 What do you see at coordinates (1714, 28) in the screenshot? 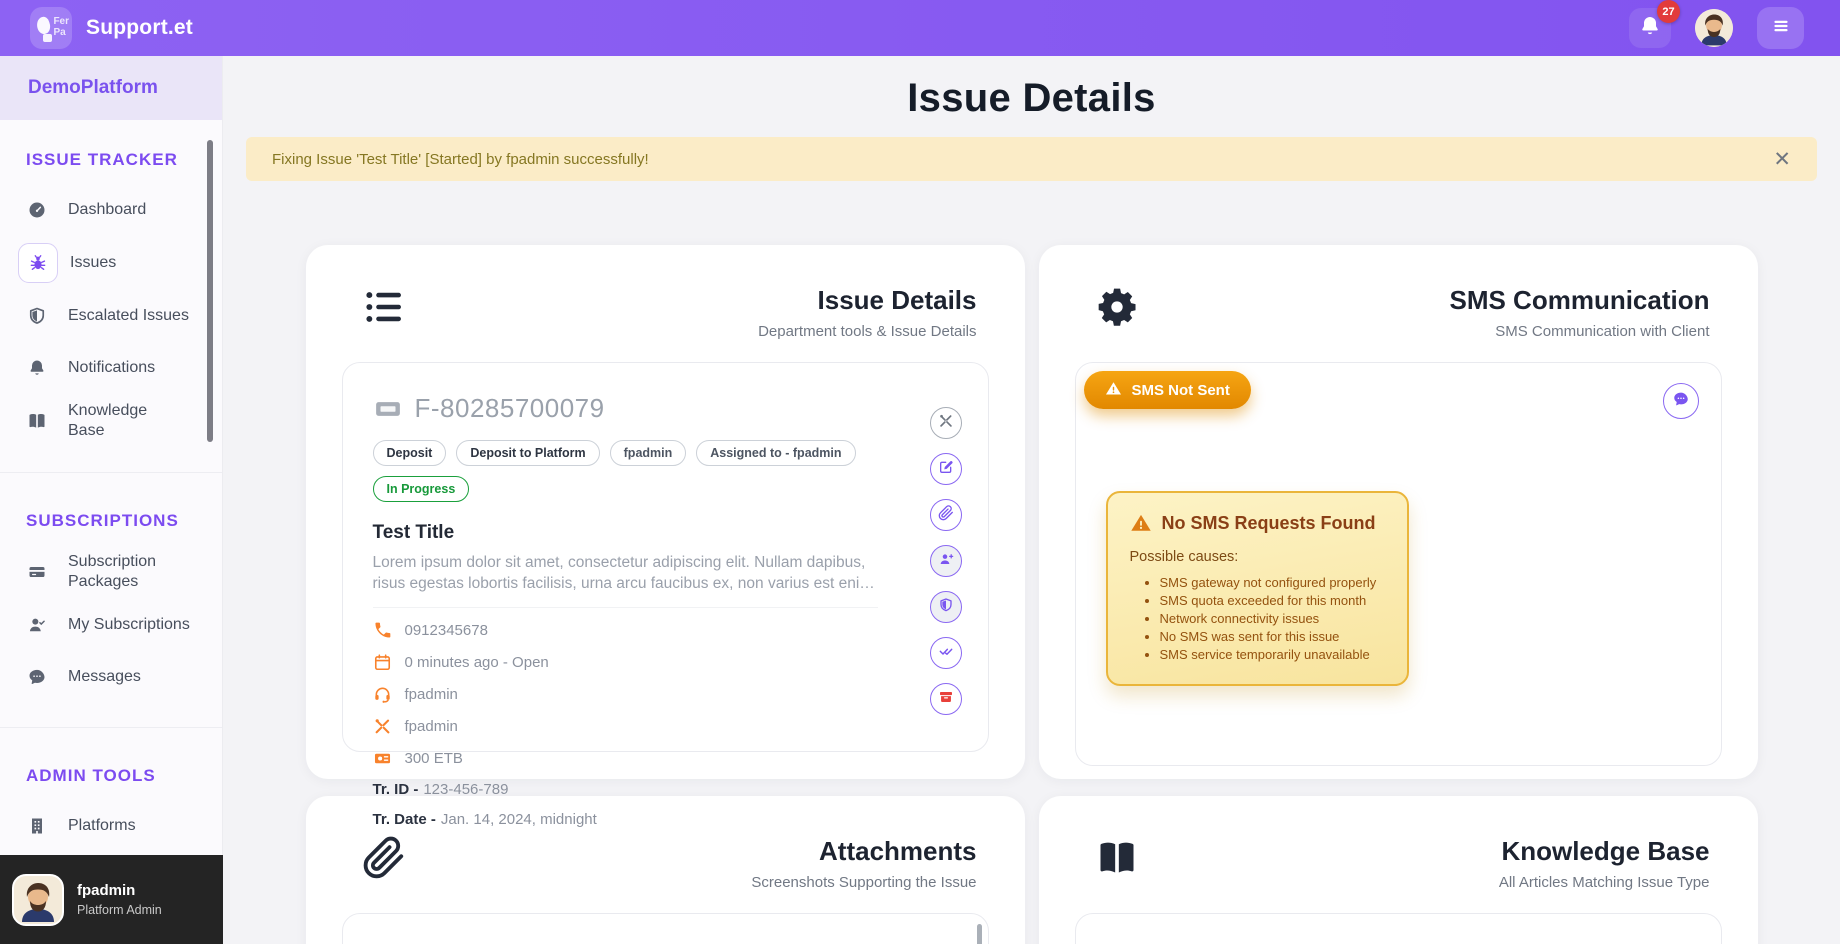
I see `header-avatar` at bounding box center [1714, 28].